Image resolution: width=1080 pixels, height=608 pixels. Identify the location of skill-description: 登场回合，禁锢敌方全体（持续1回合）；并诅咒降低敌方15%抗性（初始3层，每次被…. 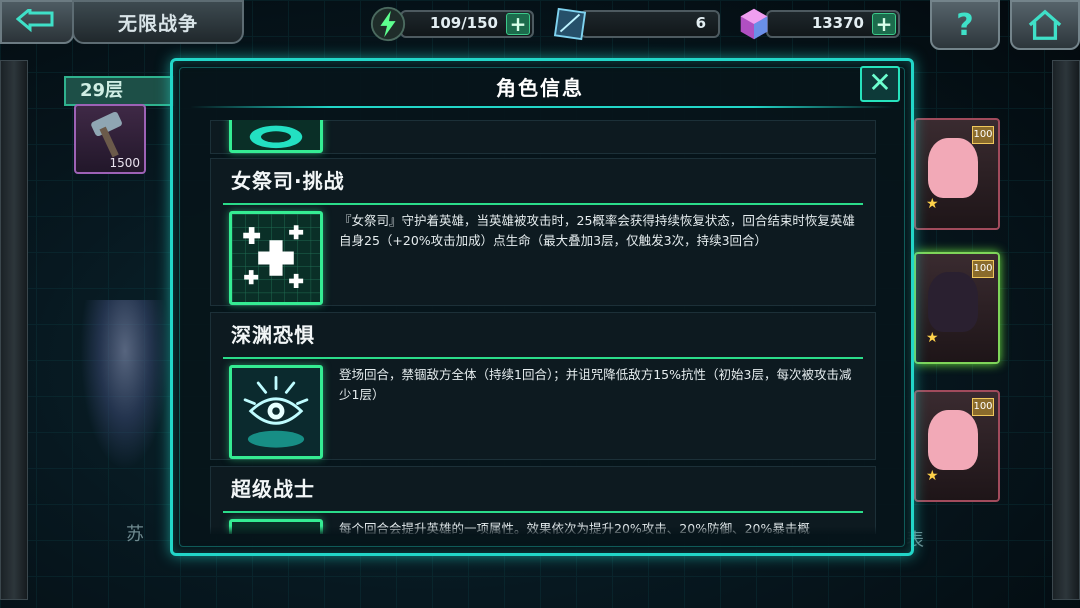
(595, 384).